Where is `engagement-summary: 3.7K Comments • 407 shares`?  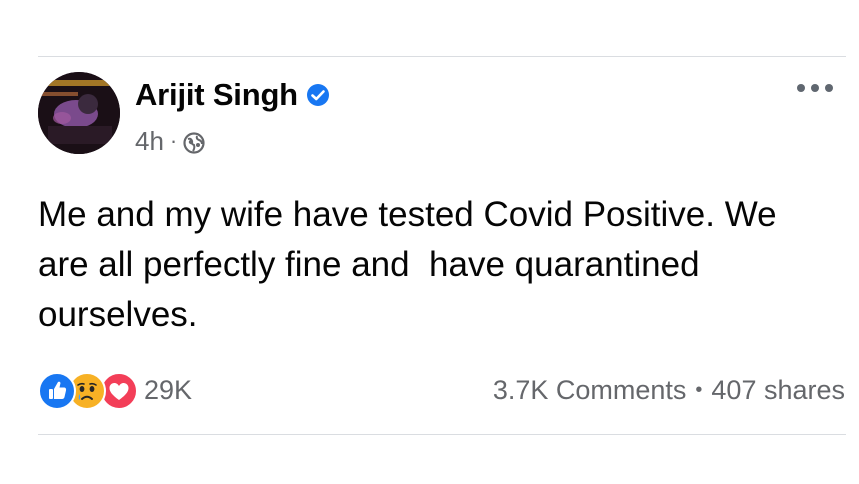 engagement-summary: 3.7K Comments • 407 shares is located at coordinates (669, 390).